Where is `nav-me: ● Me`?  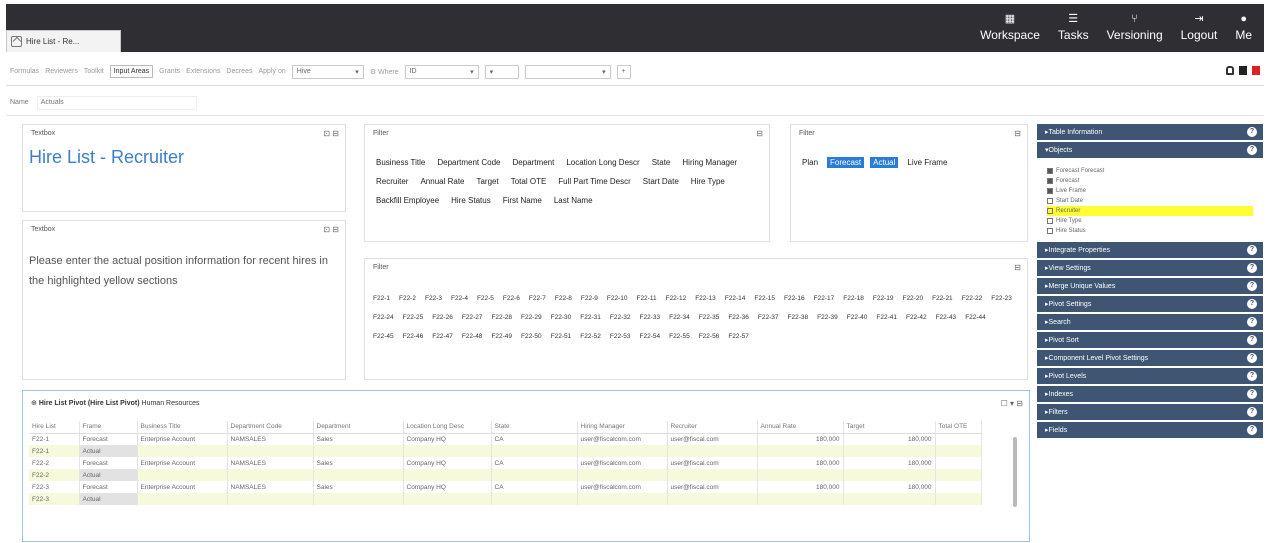 nav-me: ● Me is located at coordinates (1243, 27).